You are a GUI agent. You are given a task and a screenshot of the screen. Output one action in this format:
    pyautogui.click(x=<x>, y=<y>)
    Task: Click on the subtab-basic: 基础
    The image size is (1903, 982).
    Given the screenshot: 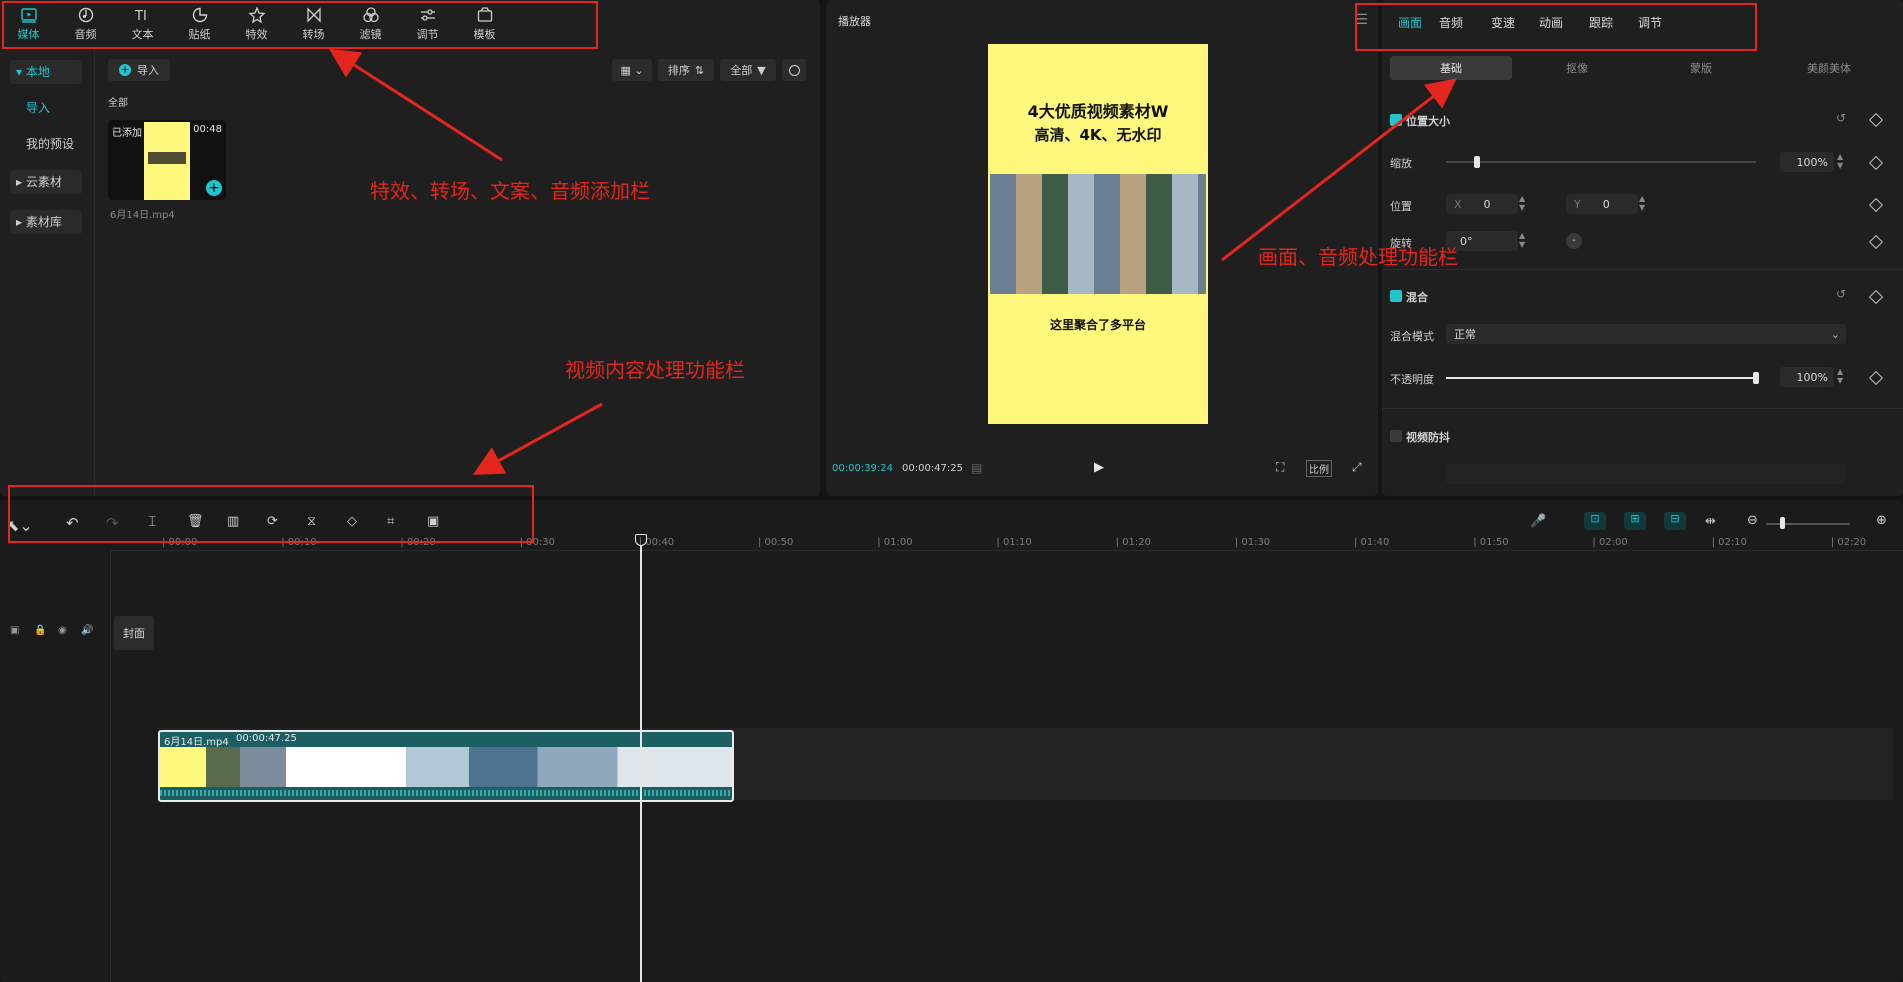 What is the action you would take?
    pyautogui.click(x=1451, y=68)
    